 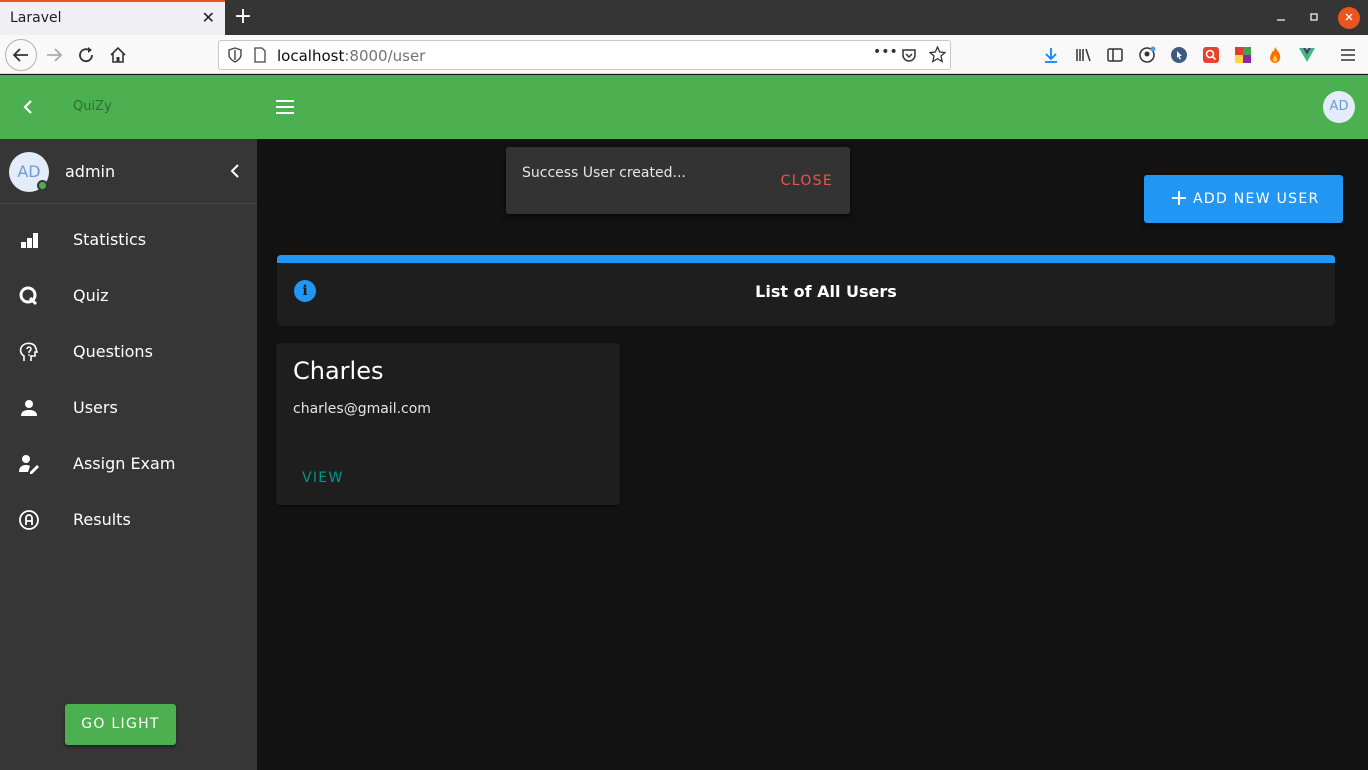 What do you see at coordinates (36, 18) in the screenshot?
I see `tab-title: Laravel` at bounding box center [36, 18].